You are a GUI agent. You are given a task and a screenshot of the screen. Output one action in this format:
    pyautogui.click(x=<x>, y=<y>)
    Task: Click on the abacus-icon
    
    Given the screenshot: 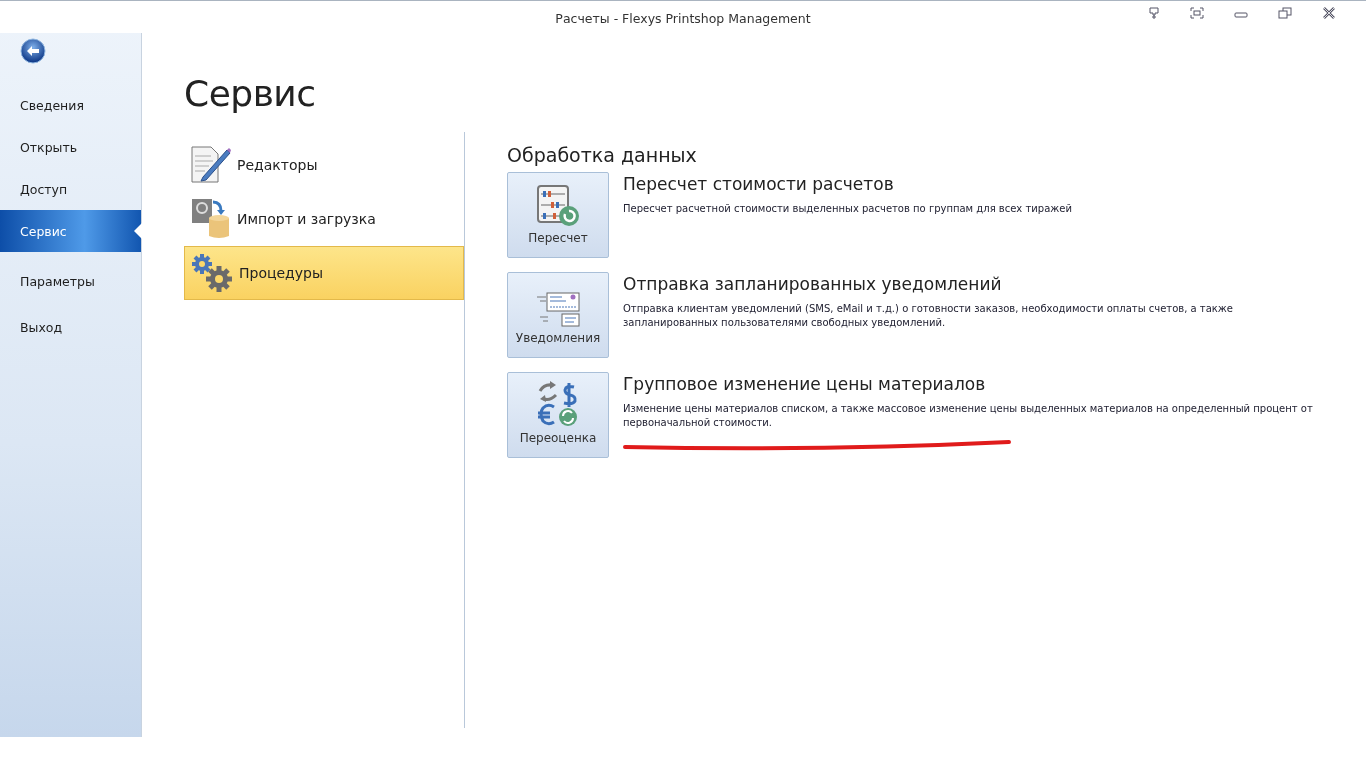 What is the action you would take?
    pyautogui.click(x=558, y=206)
    